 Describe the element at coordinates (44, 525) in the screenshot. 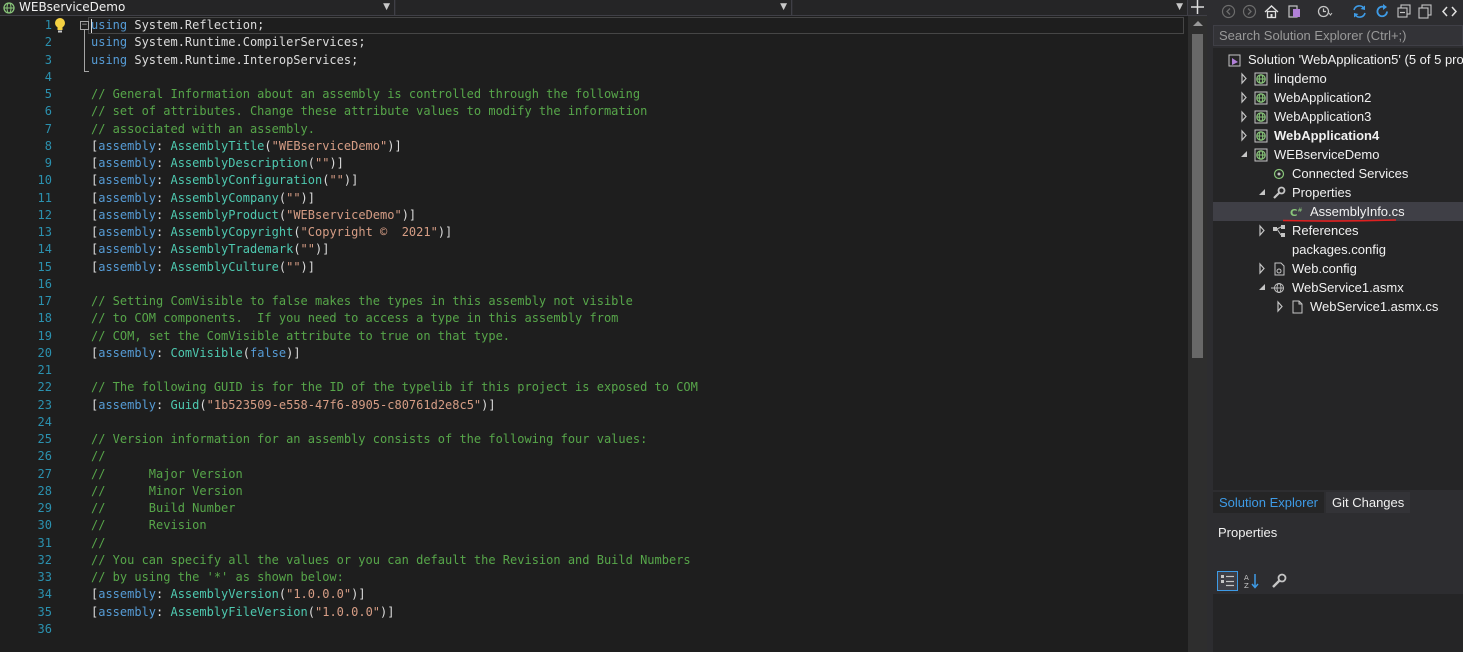

I see `line-number: 30` at that location.